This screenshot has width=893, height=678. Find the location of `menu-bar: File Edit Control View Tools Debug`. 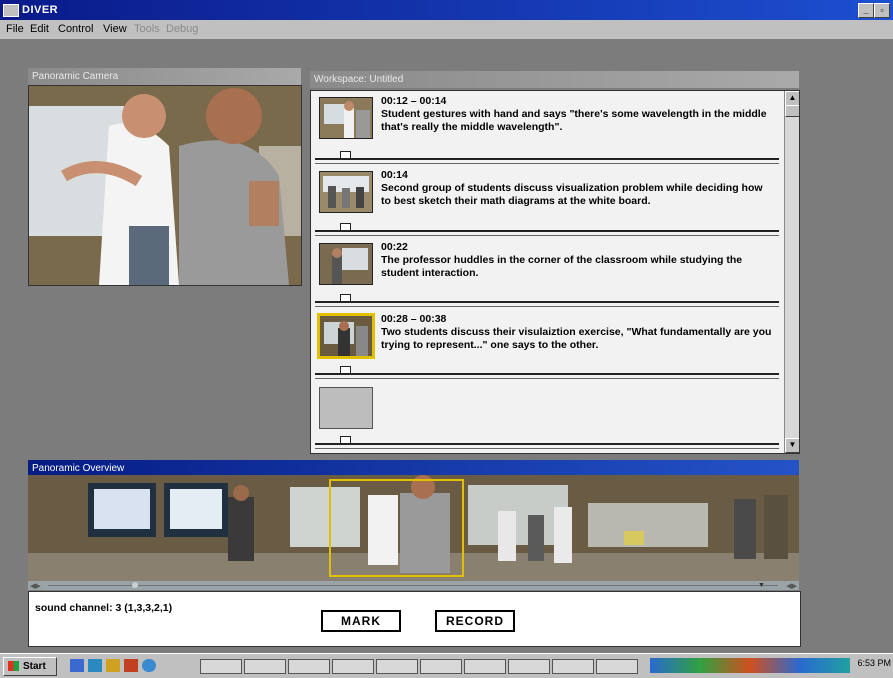

menu-bar: File Edit Control View Tools Debug is located at coordinates (446, 29).